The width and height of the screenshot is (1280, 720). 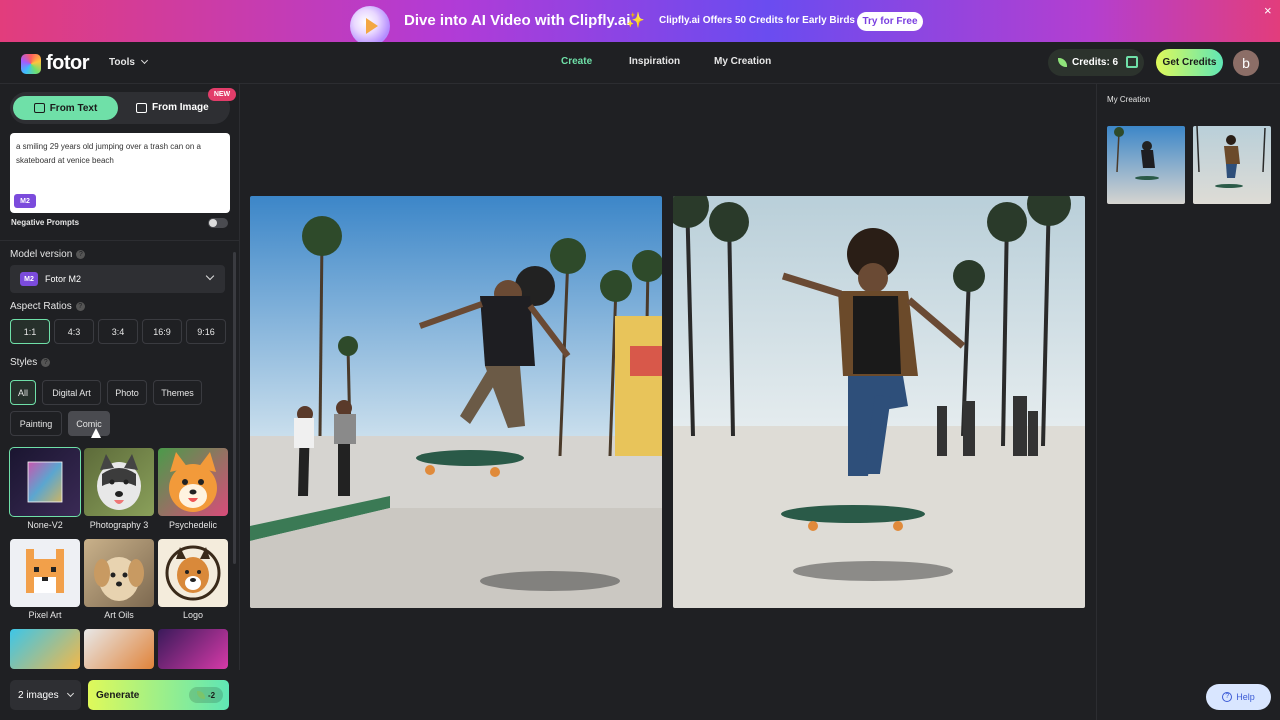 I want to click on try-for-free-button: Try for Free, so click(x=890, y=21).